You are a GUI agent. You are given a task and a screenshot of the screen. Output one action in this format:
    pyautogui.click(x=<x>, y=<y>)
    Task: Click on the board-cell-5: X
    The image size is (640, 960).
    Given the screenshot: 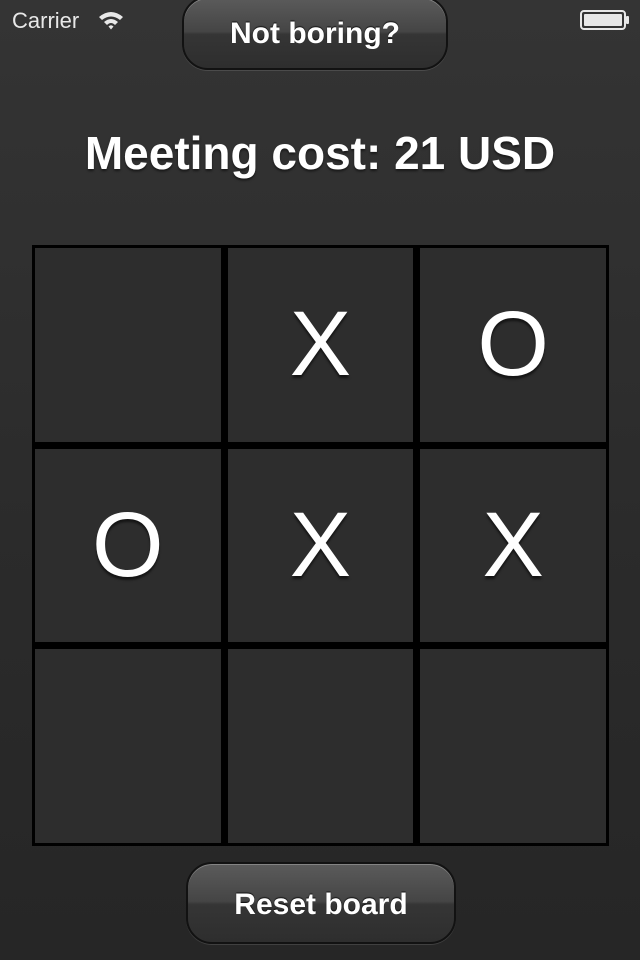 What is the action you would take?
    pyautogui.click(x=320, y=545)
    